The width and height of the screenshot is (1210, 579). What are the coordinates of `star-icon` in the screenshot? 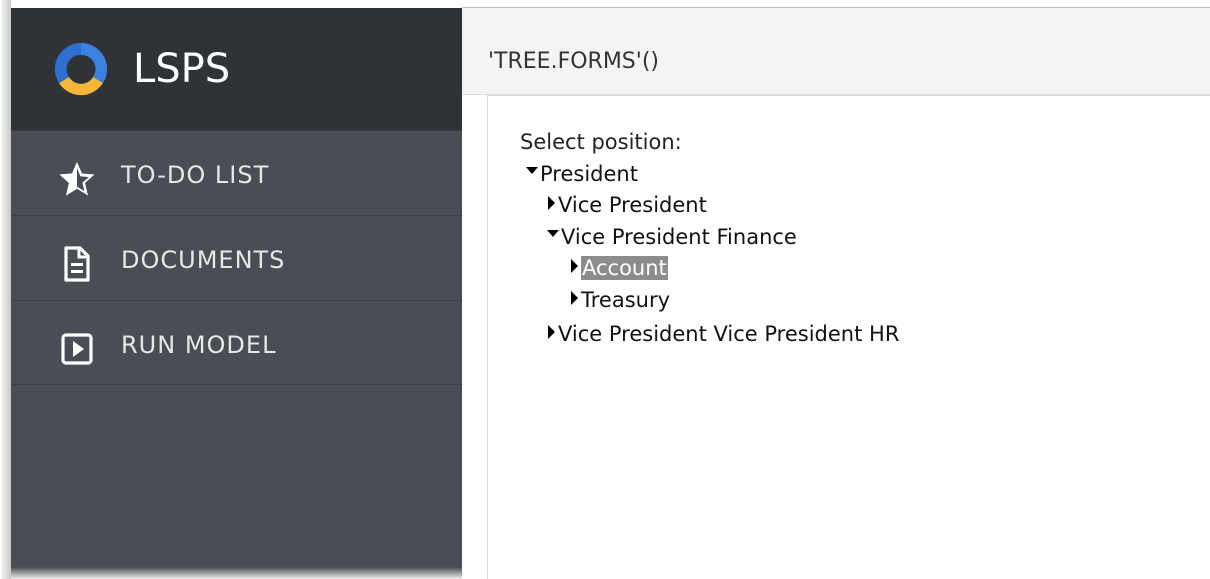 It's located at (77, 179).